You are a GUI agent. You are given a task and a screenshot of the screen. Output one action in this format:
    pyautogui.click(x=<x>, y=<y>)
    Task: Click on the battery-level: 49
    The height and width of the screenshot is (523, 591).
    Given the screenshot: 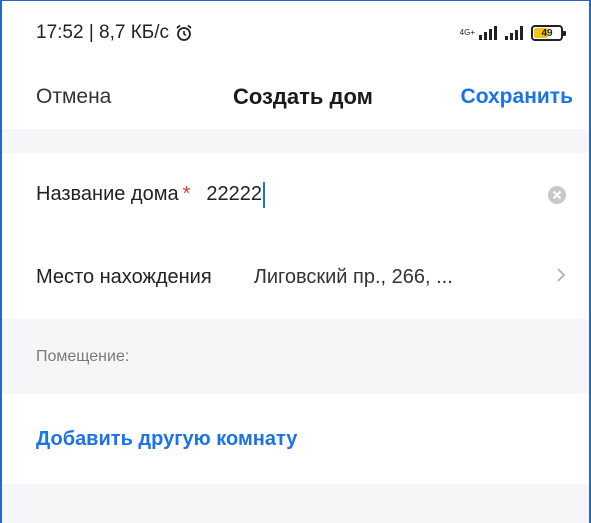 What is the action you would take?
    pyautogui.click(x=547, y=33)
    